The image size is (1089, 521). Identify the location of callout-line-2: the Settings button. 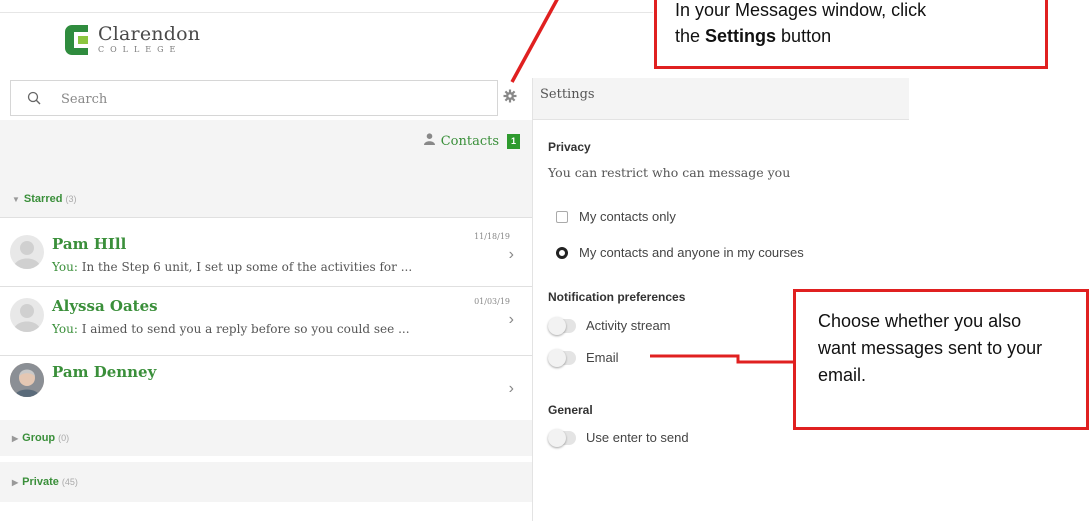
(753, 36).